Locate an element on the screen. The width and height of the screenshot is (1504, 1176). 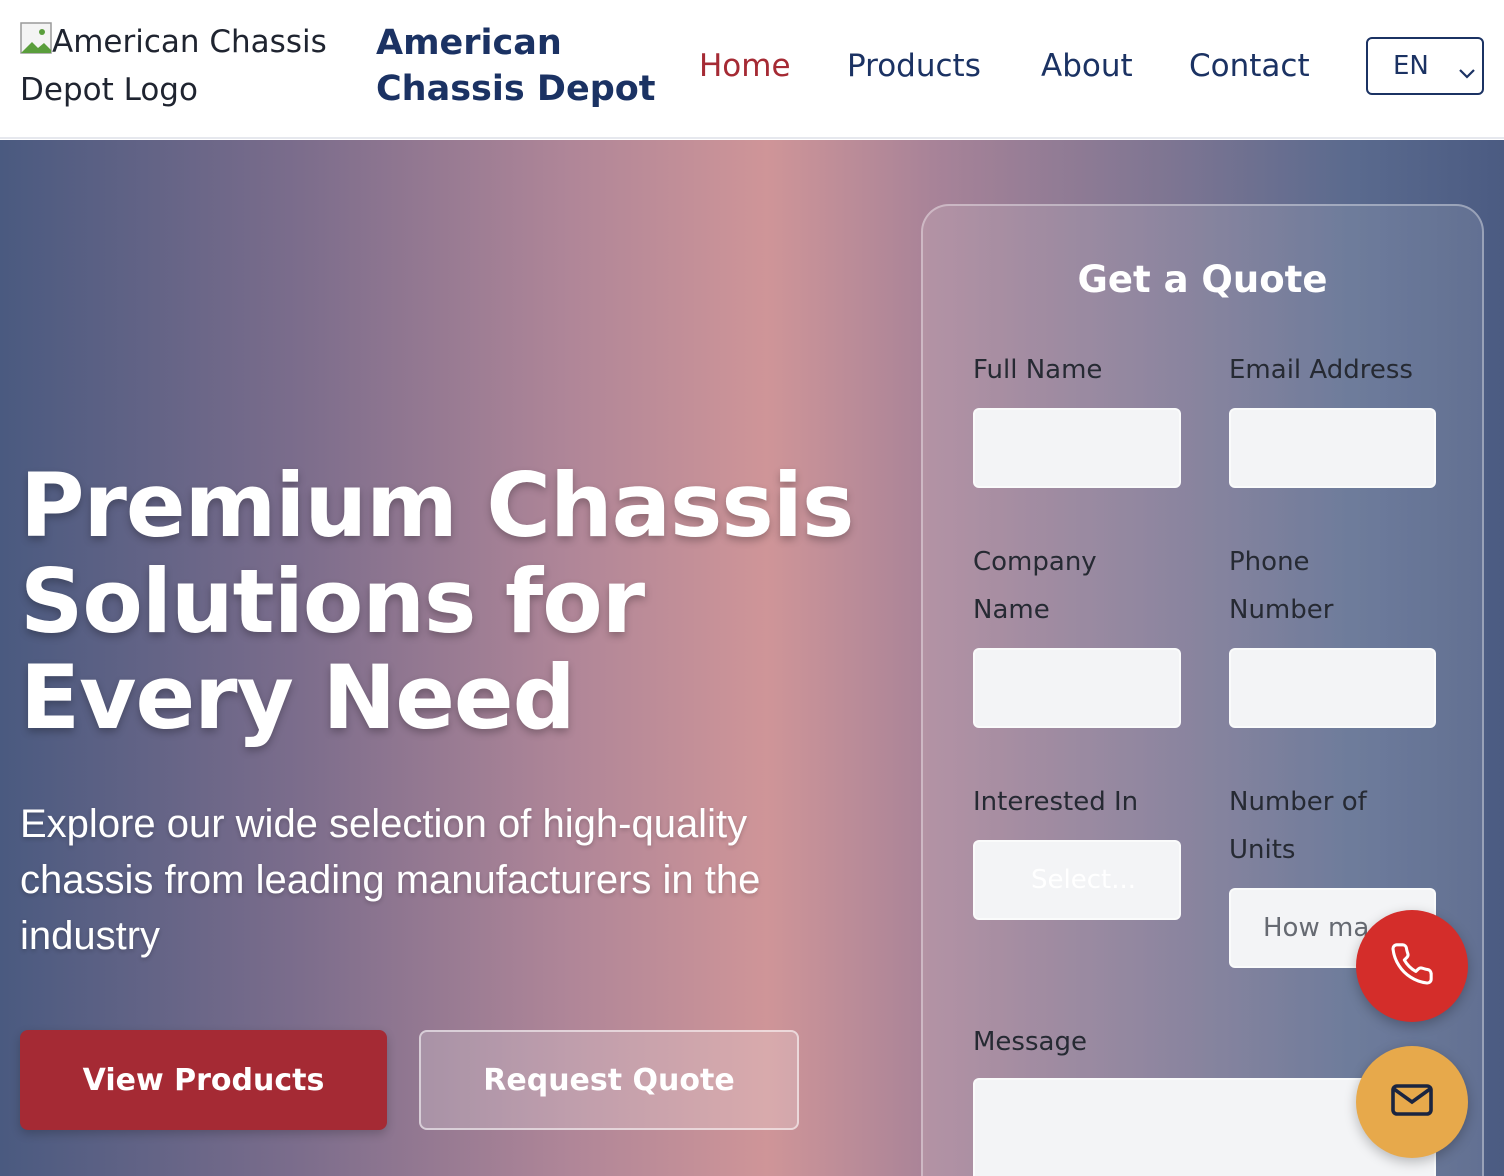
phone-label-line-1: Phone is located at coordinates (1269, 562).